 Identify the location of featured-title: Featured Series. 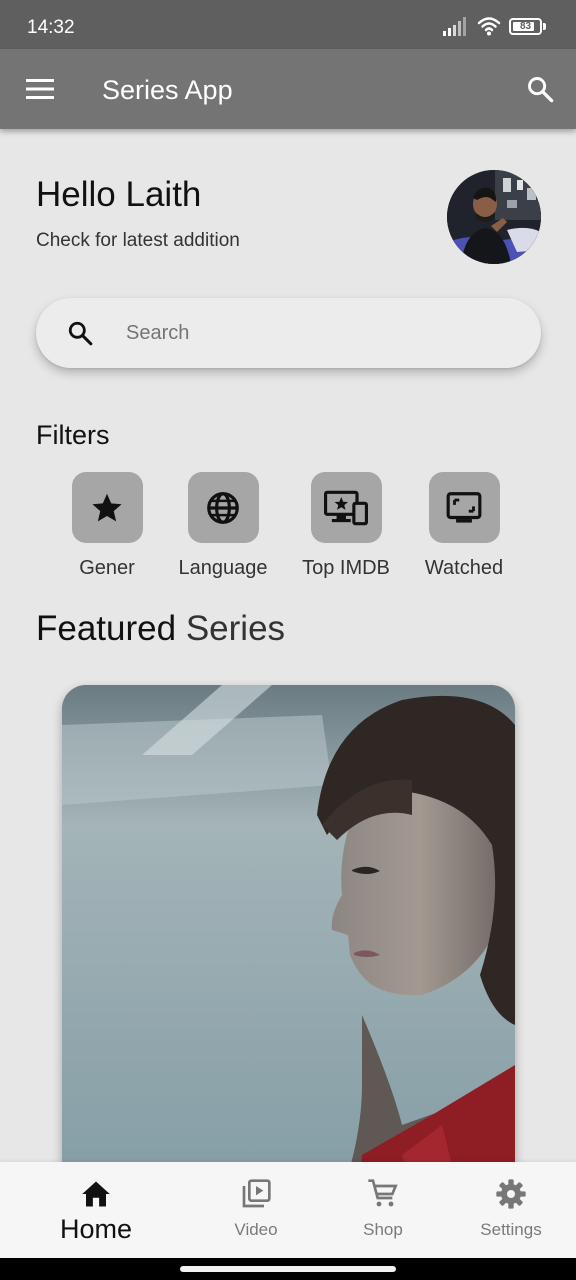
(160, 629).